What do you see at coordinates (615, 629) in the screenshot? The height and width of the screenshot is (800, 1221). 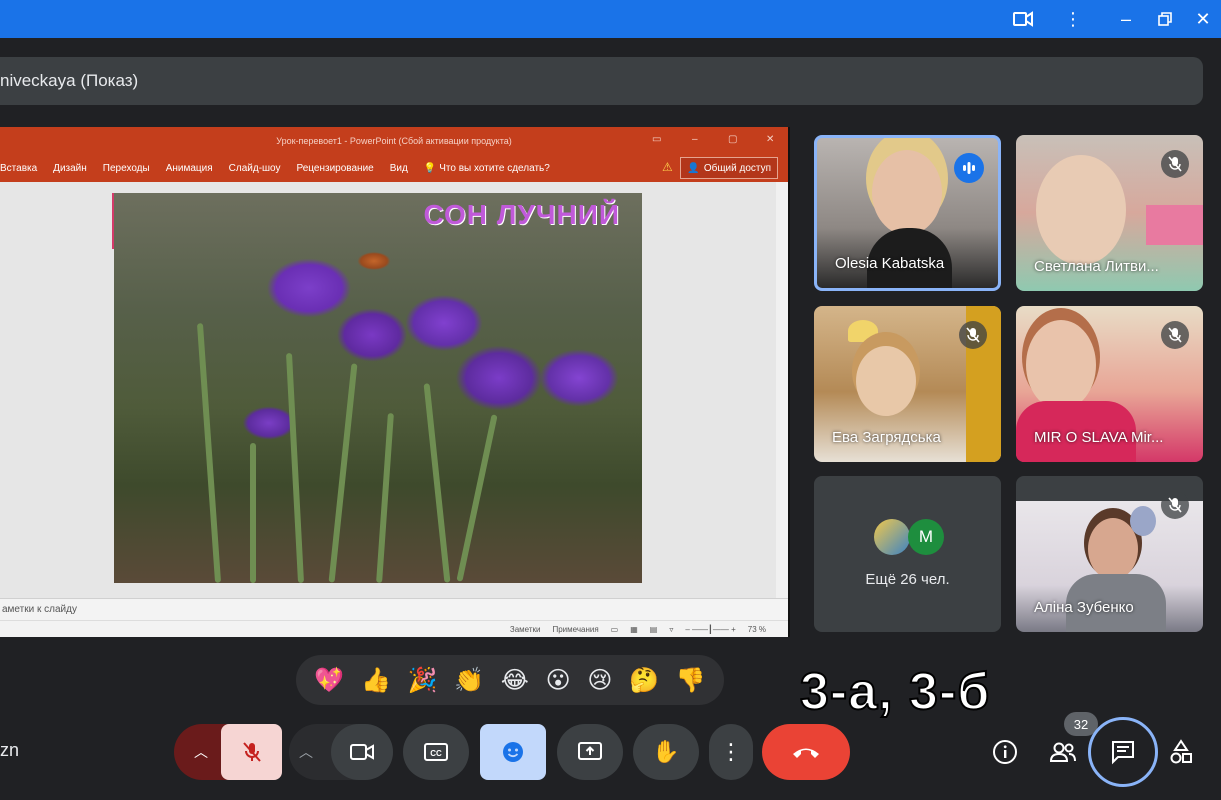 I see `normal-view-icon: ▭` at bounding box center [615, 629].